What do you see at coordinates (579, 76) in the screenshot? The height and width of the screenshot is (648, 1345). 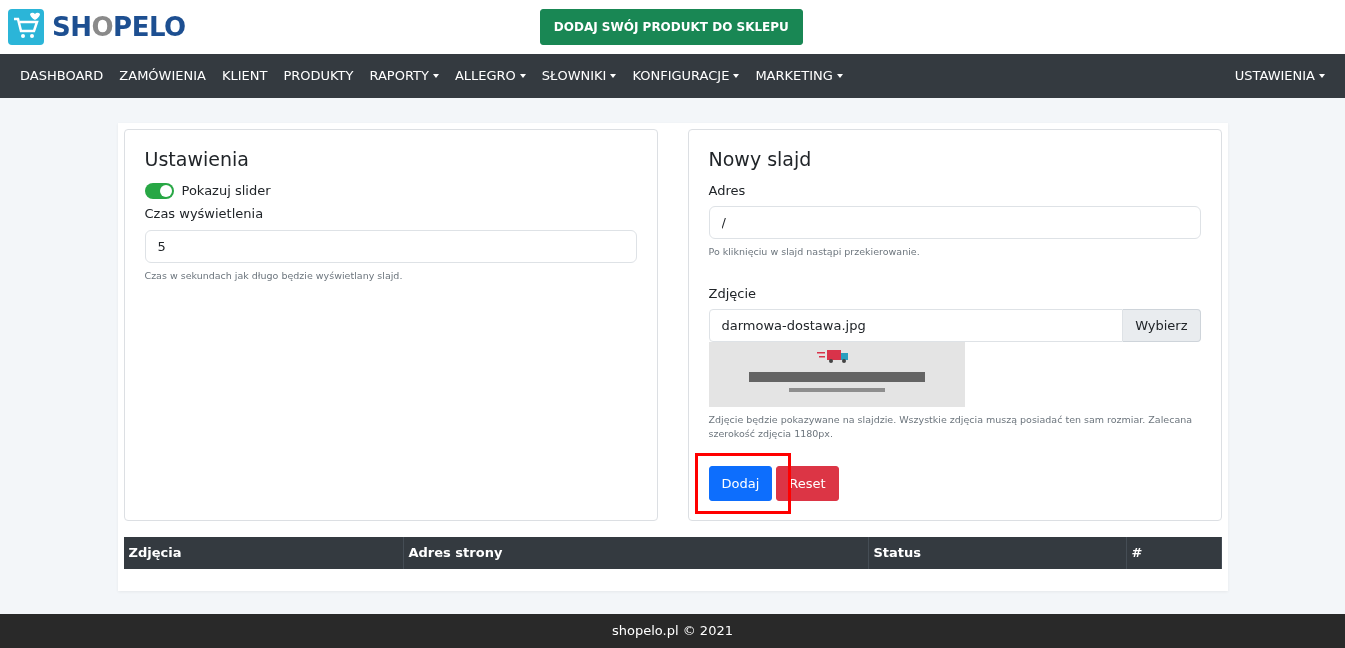 I see `nav-link: SŁOWNIKI` at bounding box center [579, 76].